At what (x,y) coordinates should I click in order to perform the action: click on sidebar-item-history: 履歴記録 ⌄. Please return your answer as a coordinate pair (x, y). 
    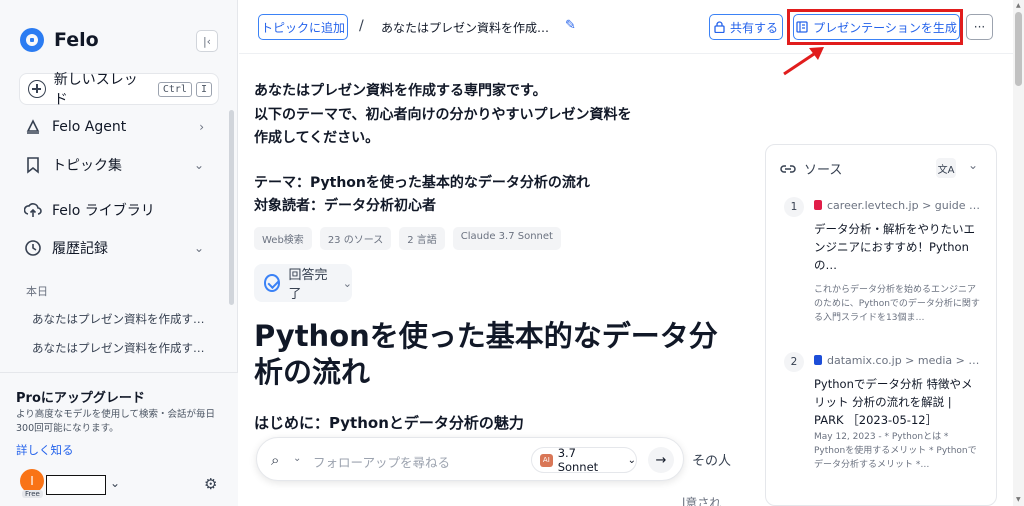
    Looking at the image, I should click on (114, 248).